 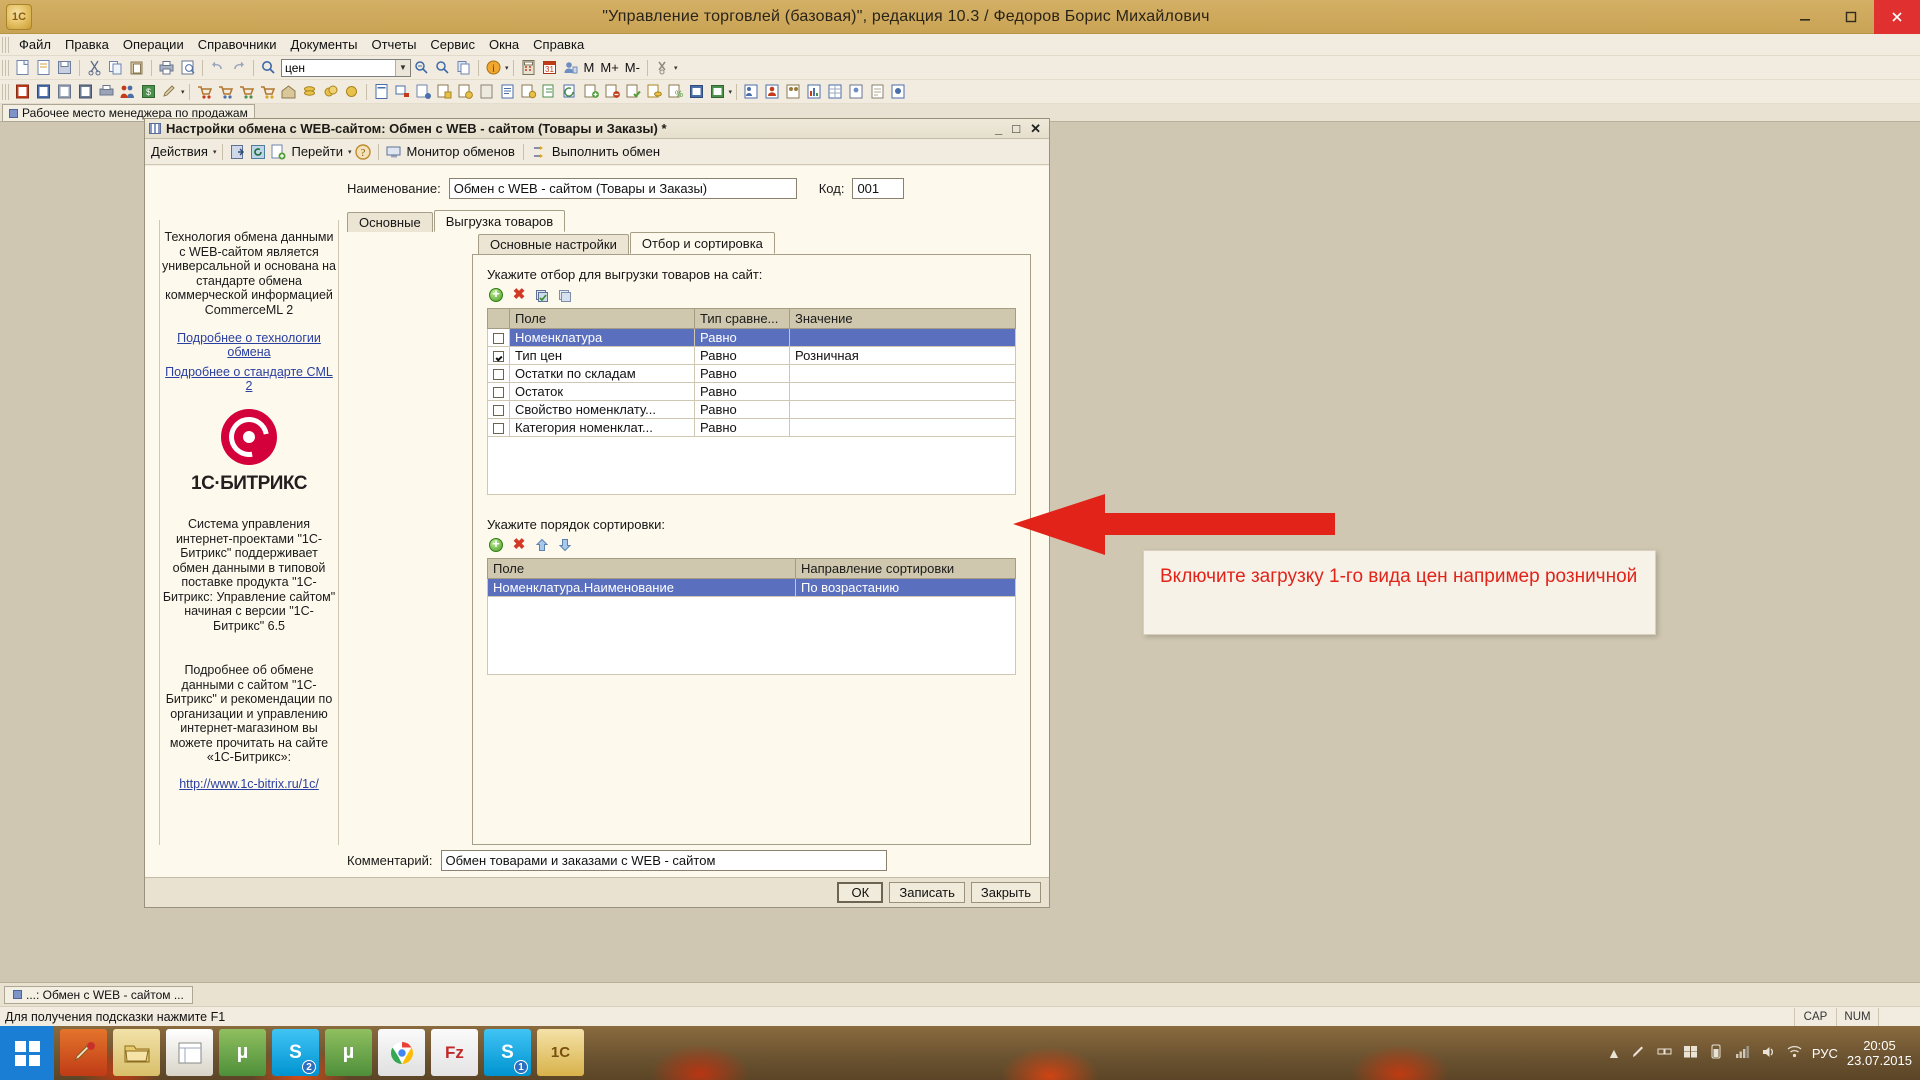 What do you see at coordinates (350, 152) in the screenshot?
I see `goto-dropdown-icon: ▾` at bounding box center [350, 152].